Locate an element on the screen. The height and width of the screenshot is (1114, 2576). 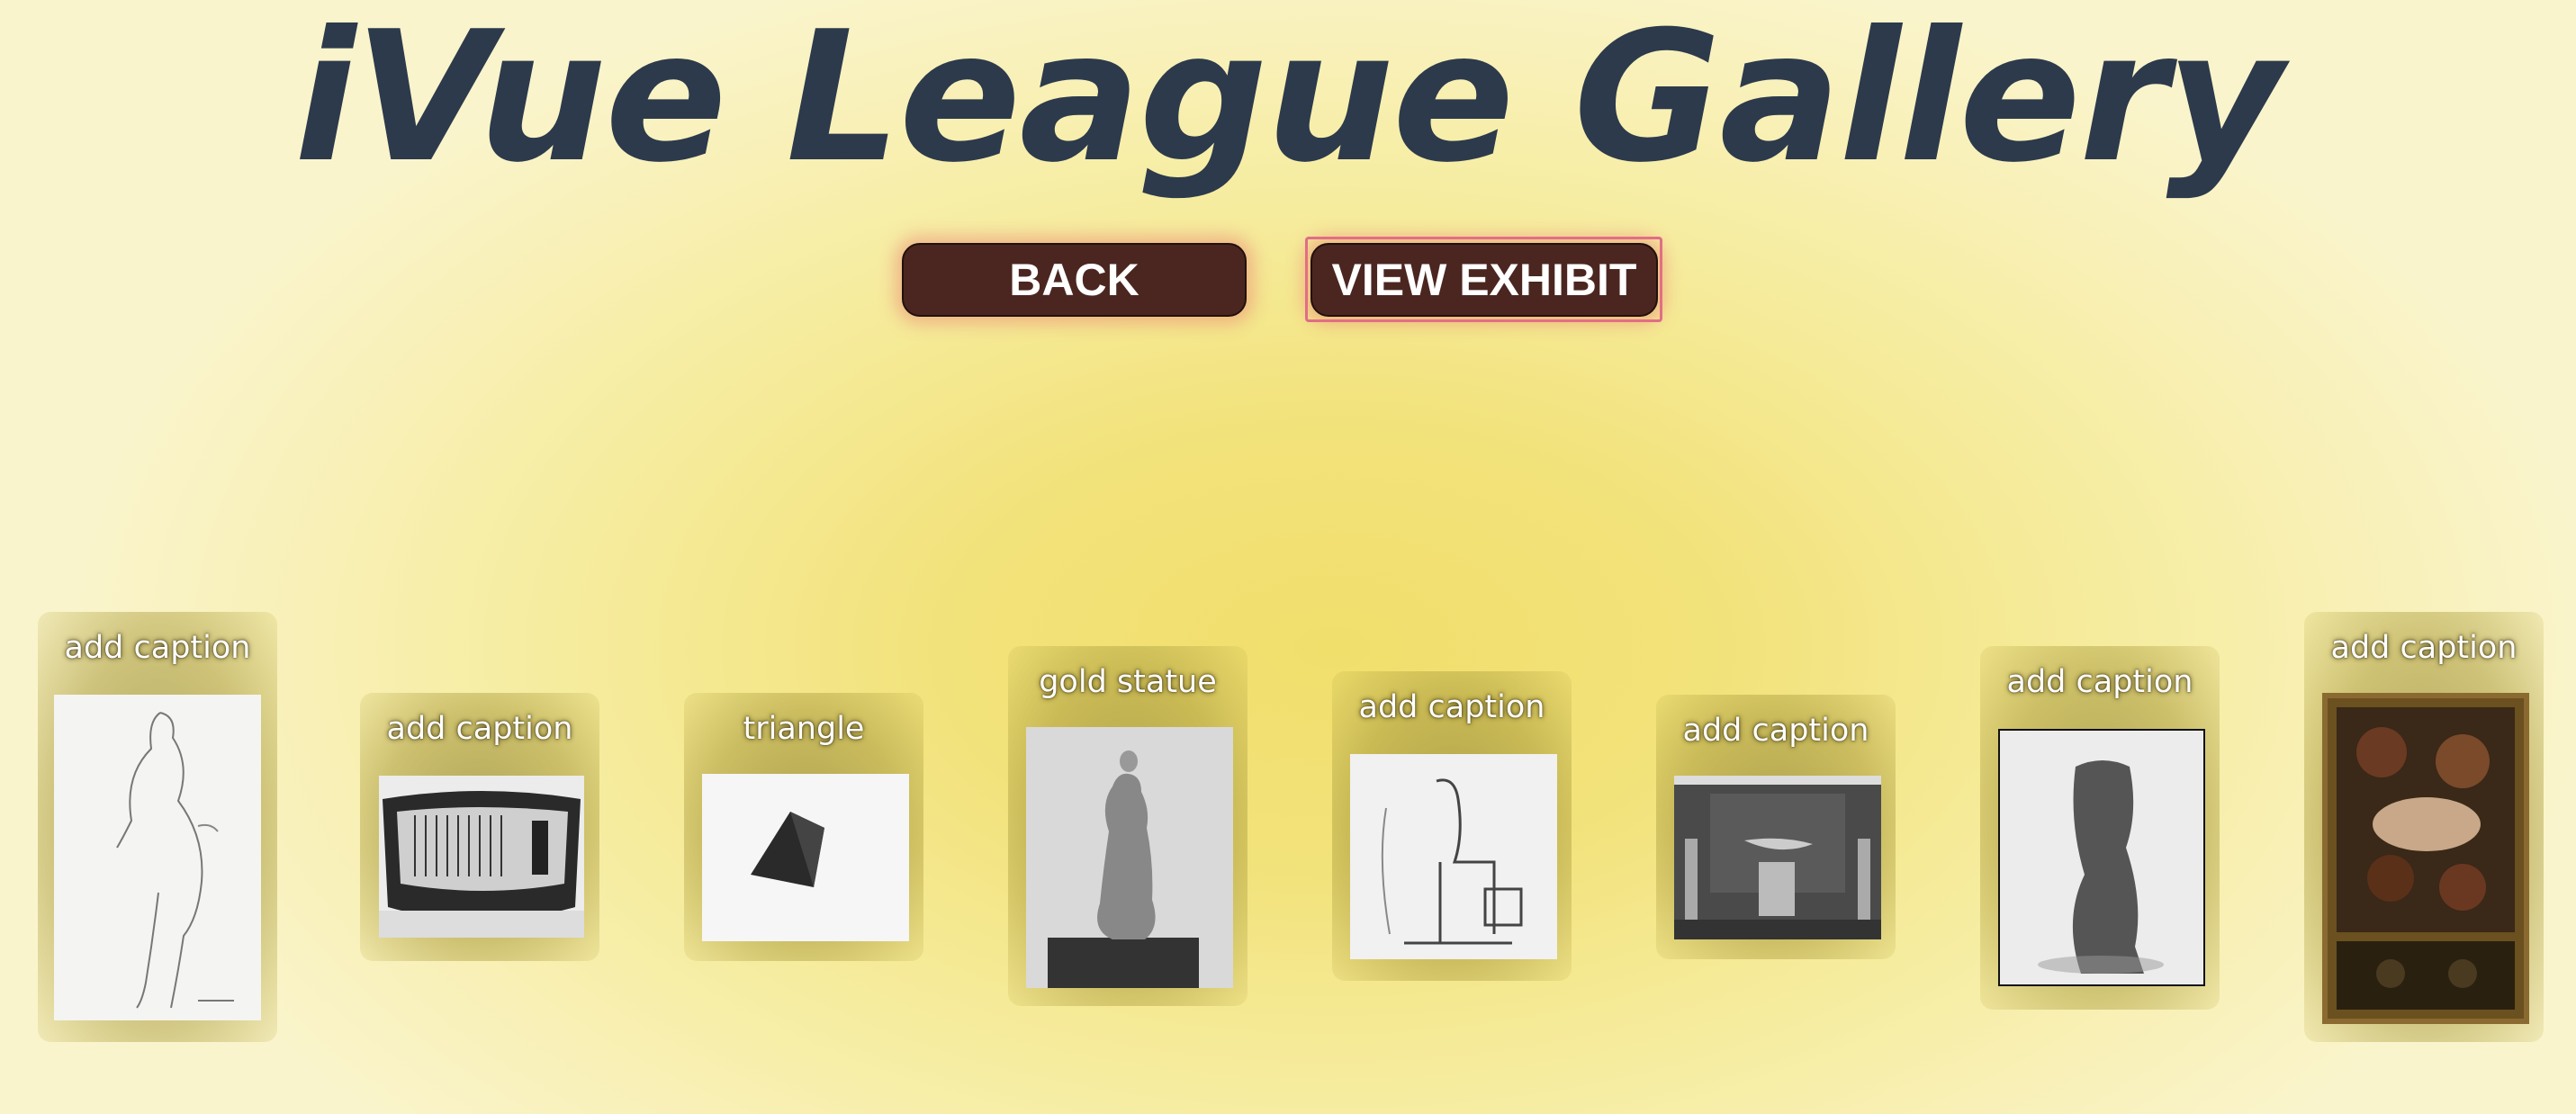
page-title: iVue League Gallery is located at coordinates (1288, 101).